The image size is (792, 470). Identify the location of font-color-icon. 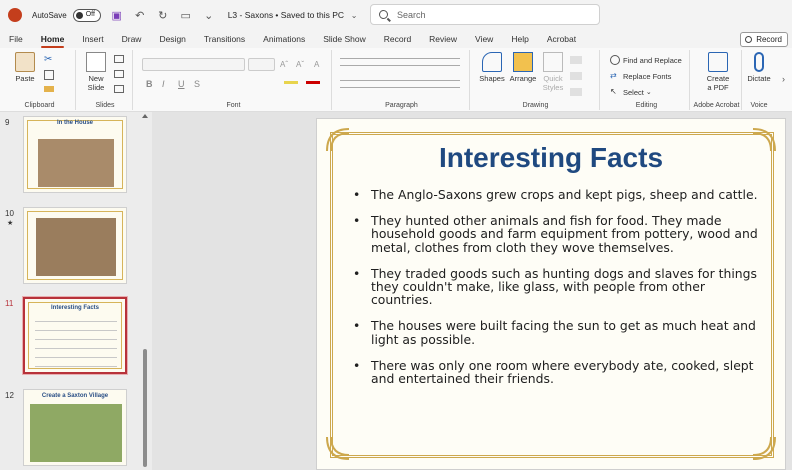
(313, 82).